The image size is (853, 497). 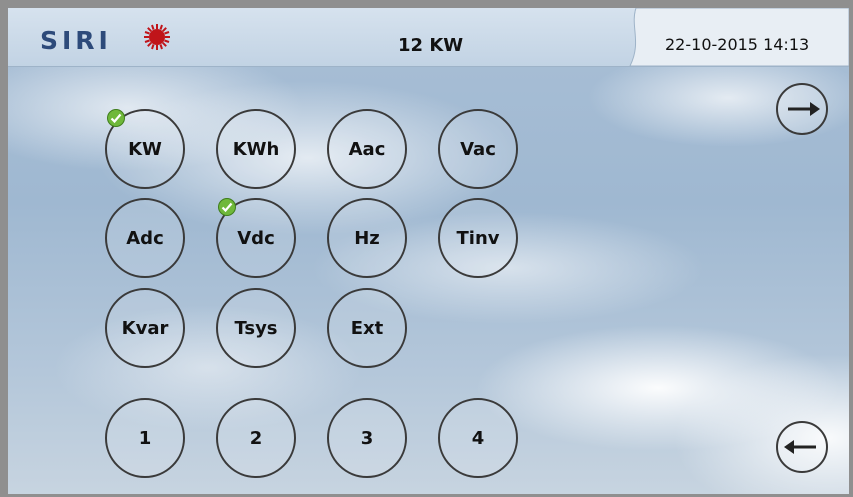 I want to click on measure-button-aac: Aac, so click(x=367, y=149).